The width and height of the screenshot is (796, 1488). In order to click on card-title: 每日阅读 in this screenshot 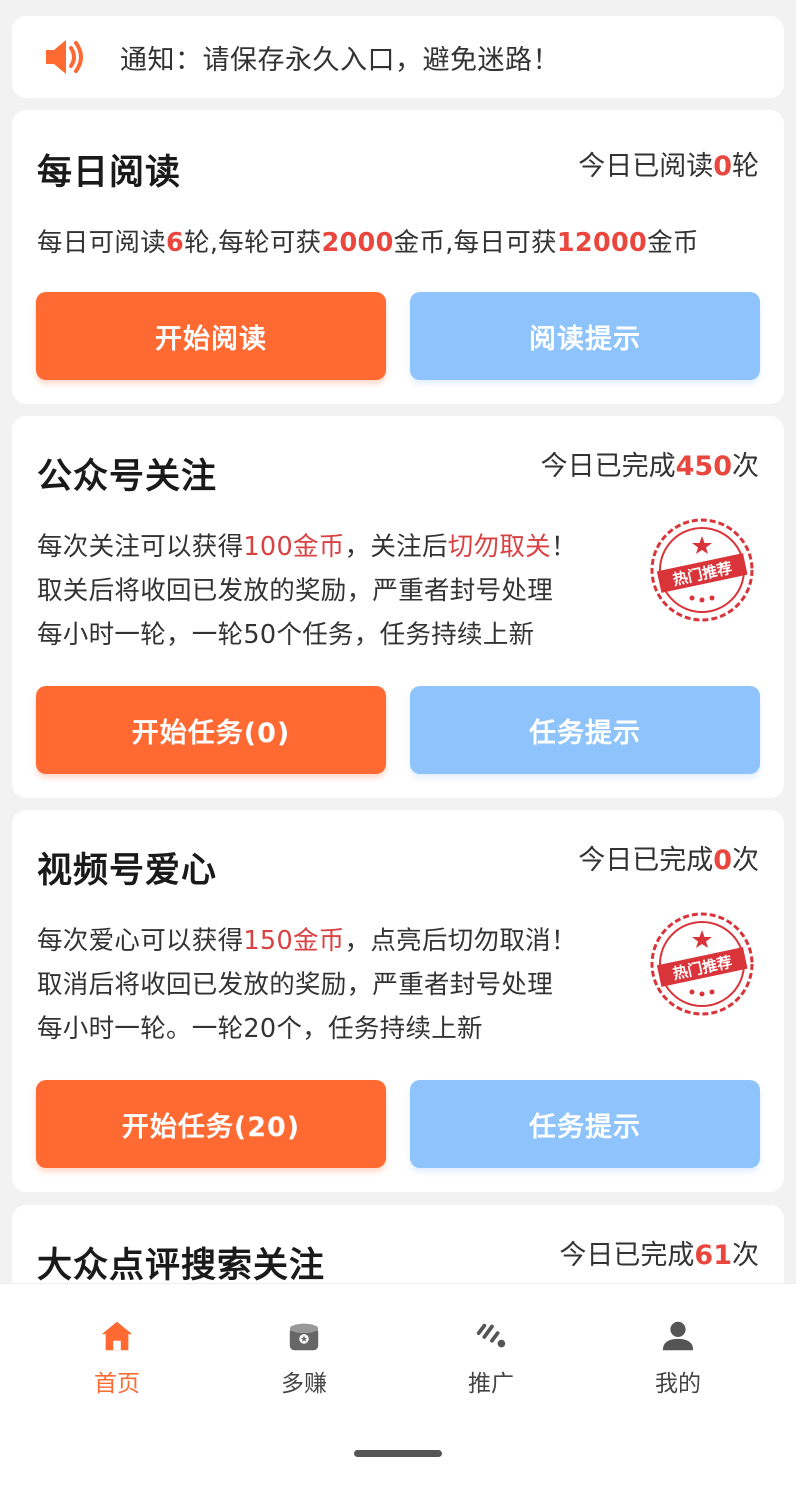, I will do `click(109, 173)`.